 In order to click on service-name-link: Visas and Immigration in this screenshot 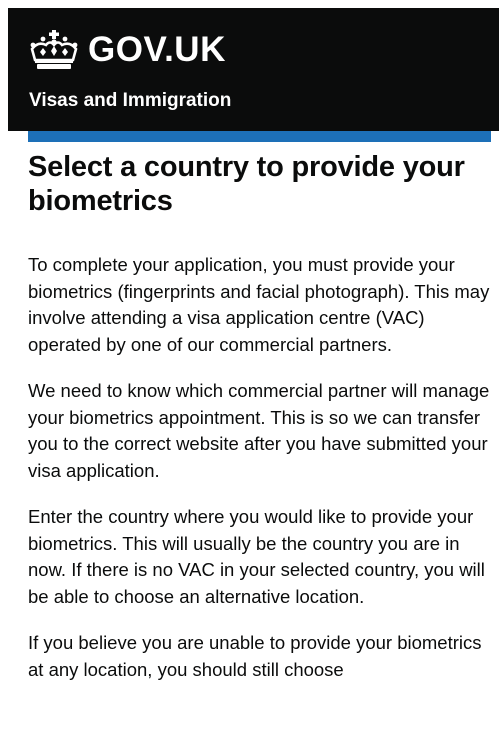, I will do `click(130, 101)`.